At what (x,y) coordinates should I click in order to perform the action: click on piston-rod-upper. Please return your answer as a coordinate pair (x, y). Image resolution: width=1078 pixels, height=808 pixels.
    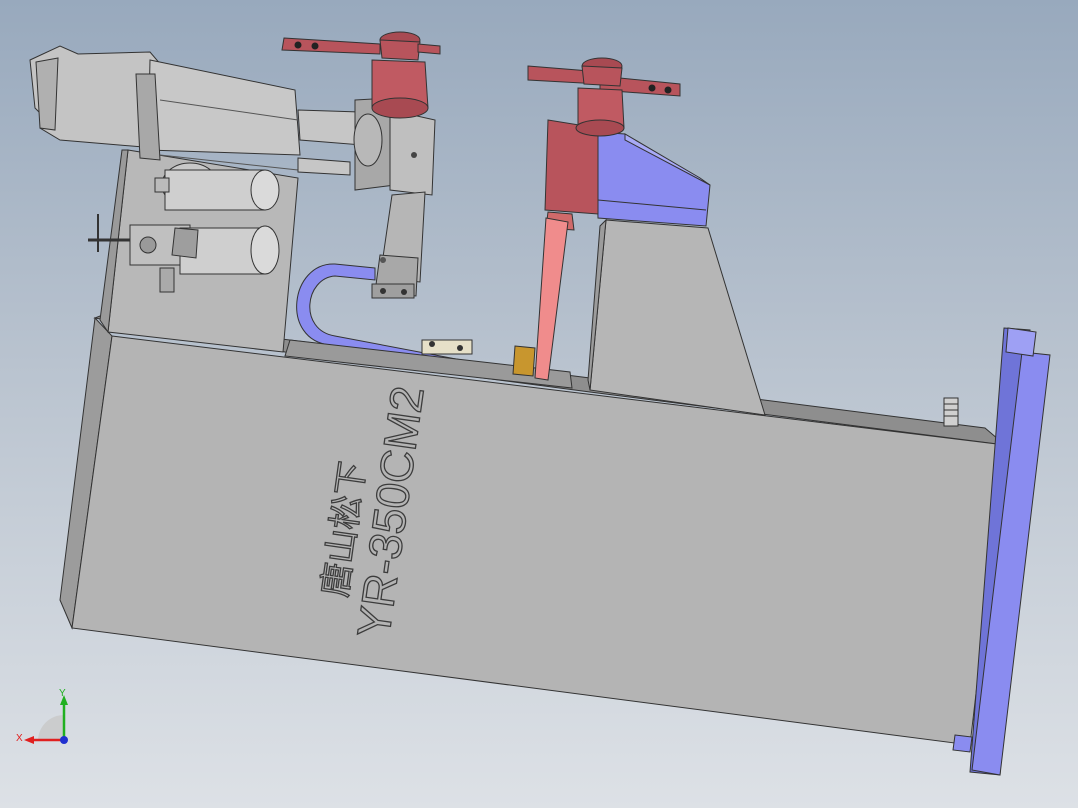
    Looking at the image, I should click on (330, 127).